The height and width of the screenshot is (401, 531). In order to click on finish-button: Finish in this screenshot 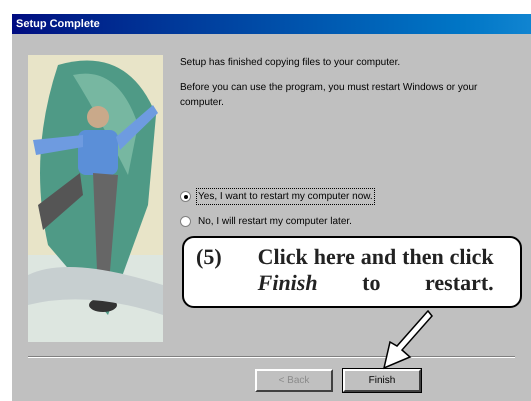, I will do `click(382, 380)`.